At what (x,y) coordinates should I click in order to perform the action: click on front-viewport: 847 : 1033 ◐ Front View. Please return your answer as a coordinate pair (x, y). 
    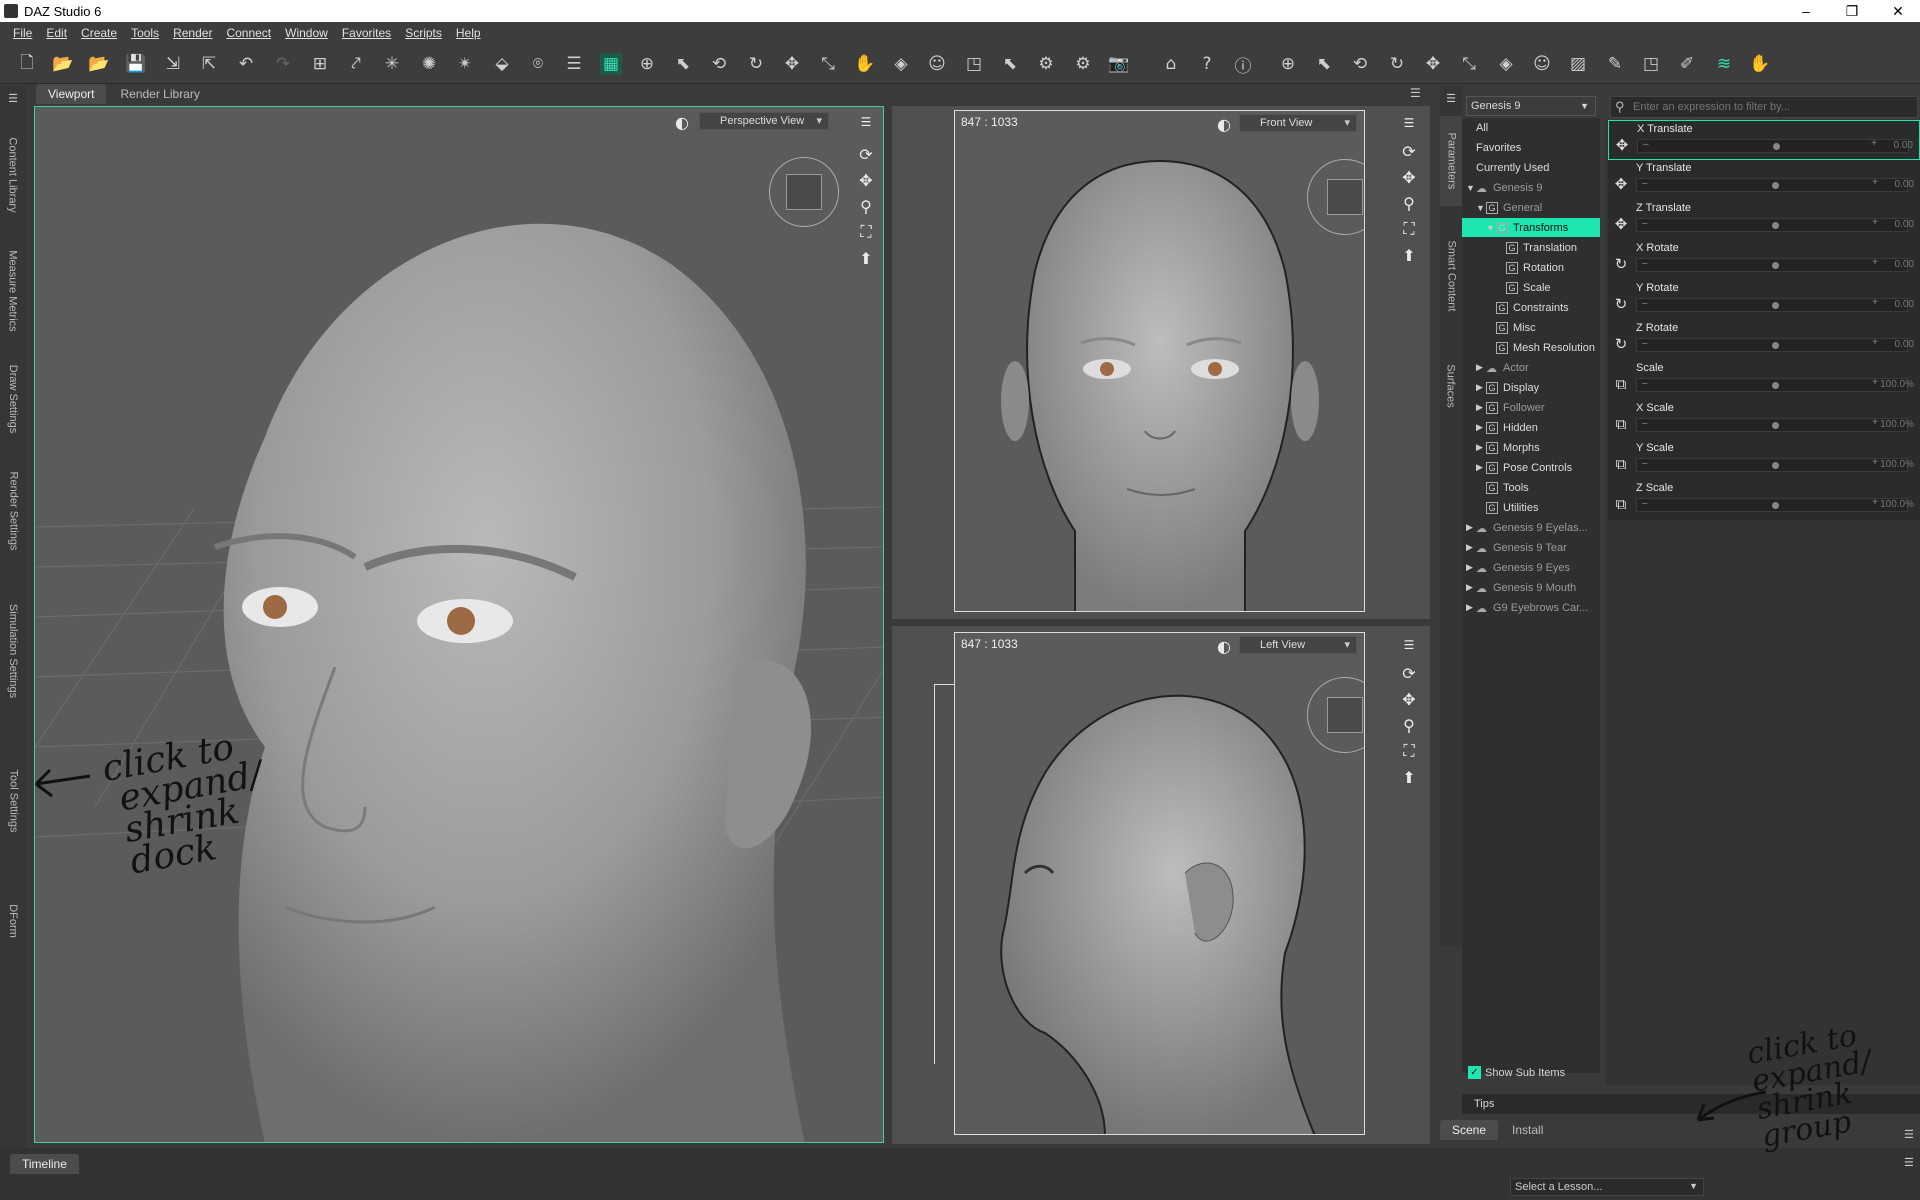
    Looking at the image, I should click on (1159, 361).